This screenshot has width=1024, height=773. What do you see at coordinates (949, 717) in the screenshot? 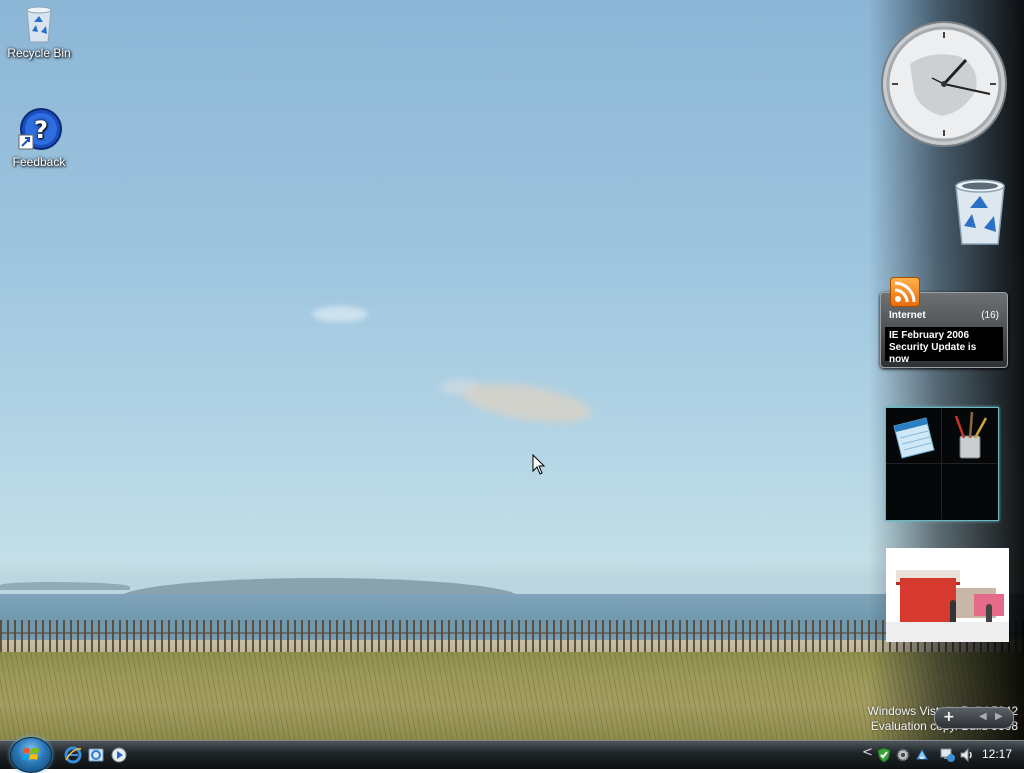
I see `add-gadget-icon: +` at bounding box center [949, 717].